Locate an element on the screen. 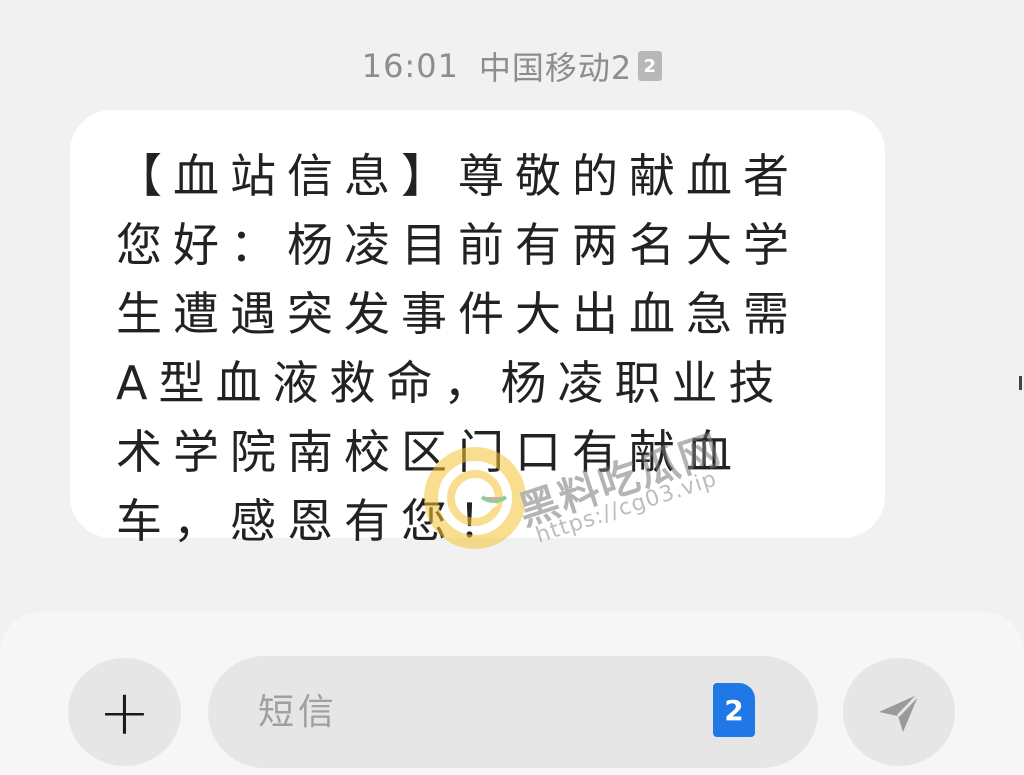 This screenshot has width=1024, height=775. add-attachment-button: + is located at coordinates (124, 712).